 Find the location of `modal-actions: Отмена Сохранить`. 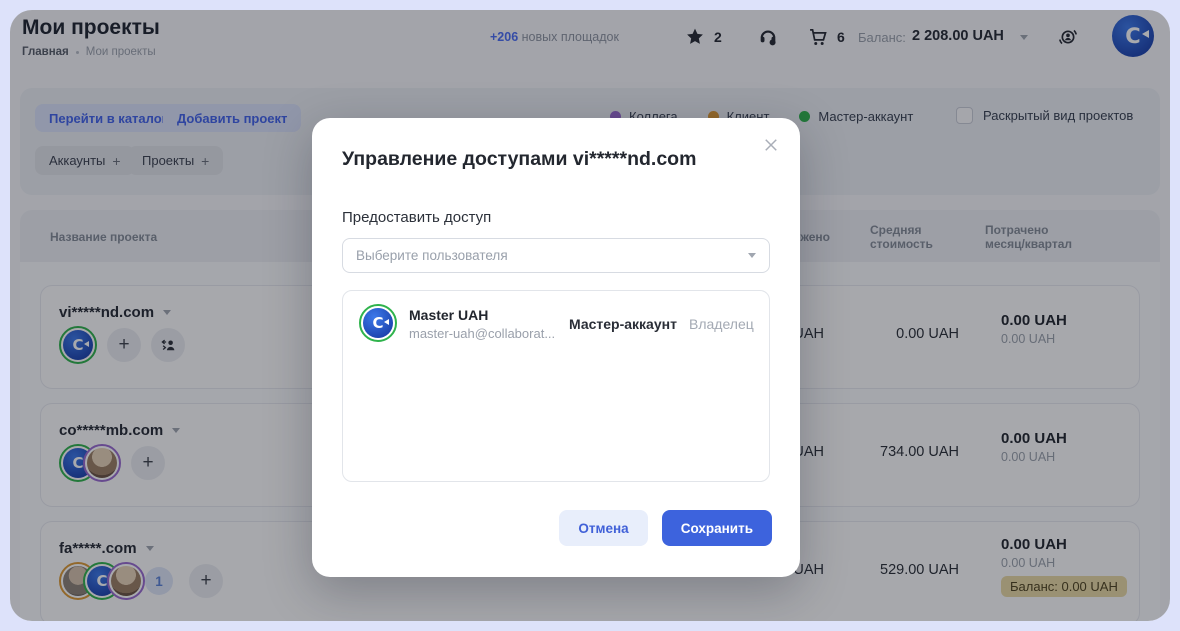

modal-actions: Отмена Сохранить is located at coordinates (665, 528).